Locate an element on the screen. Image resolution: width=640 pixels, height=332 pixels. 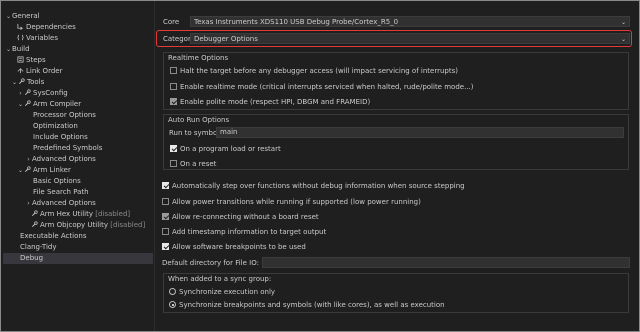
tree-item-label: Processor Options is located at coordinates (64, 115).